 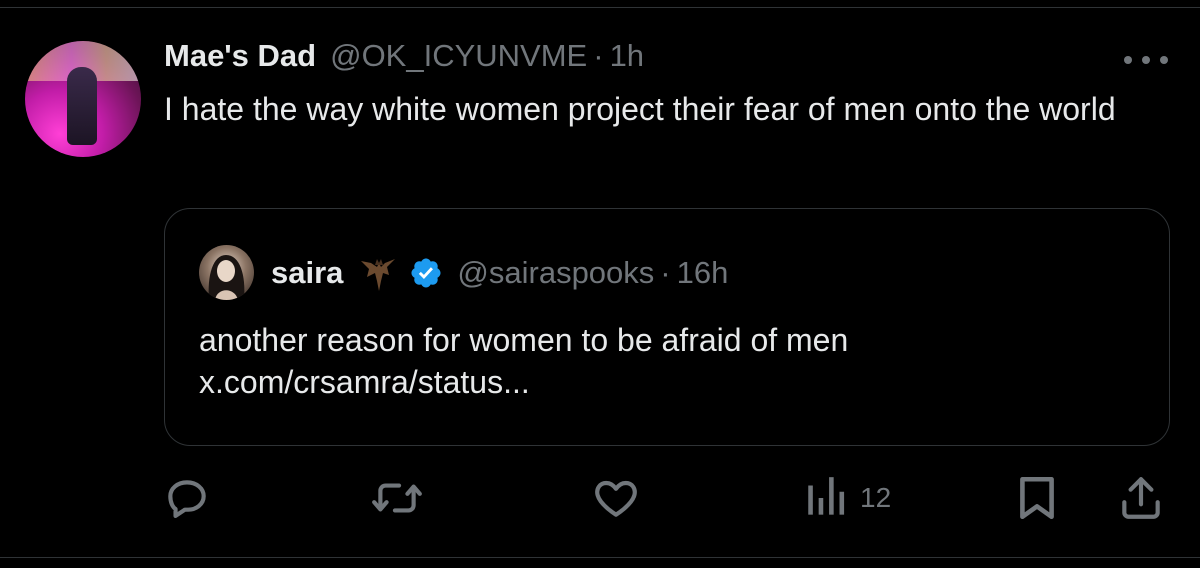 I want to click on like-button, so click(x=616, y=498).